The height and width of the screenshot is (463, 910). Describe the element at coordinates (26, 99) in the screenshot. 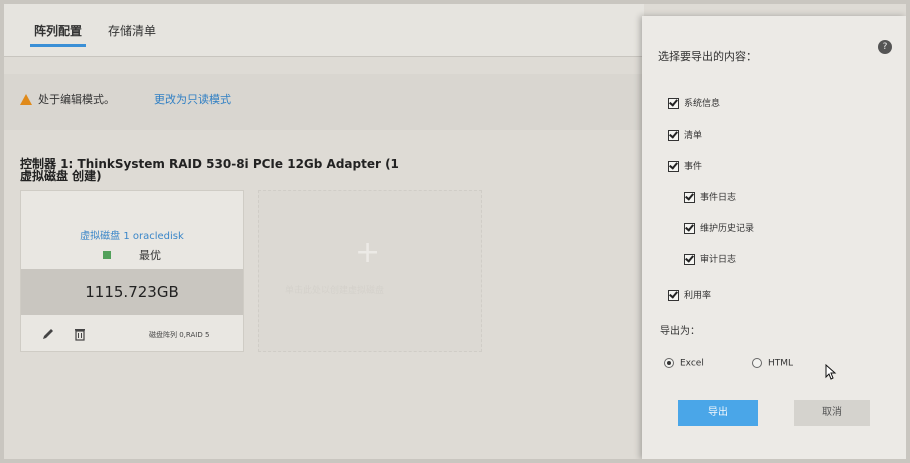

I see `warning-icon` at that location.